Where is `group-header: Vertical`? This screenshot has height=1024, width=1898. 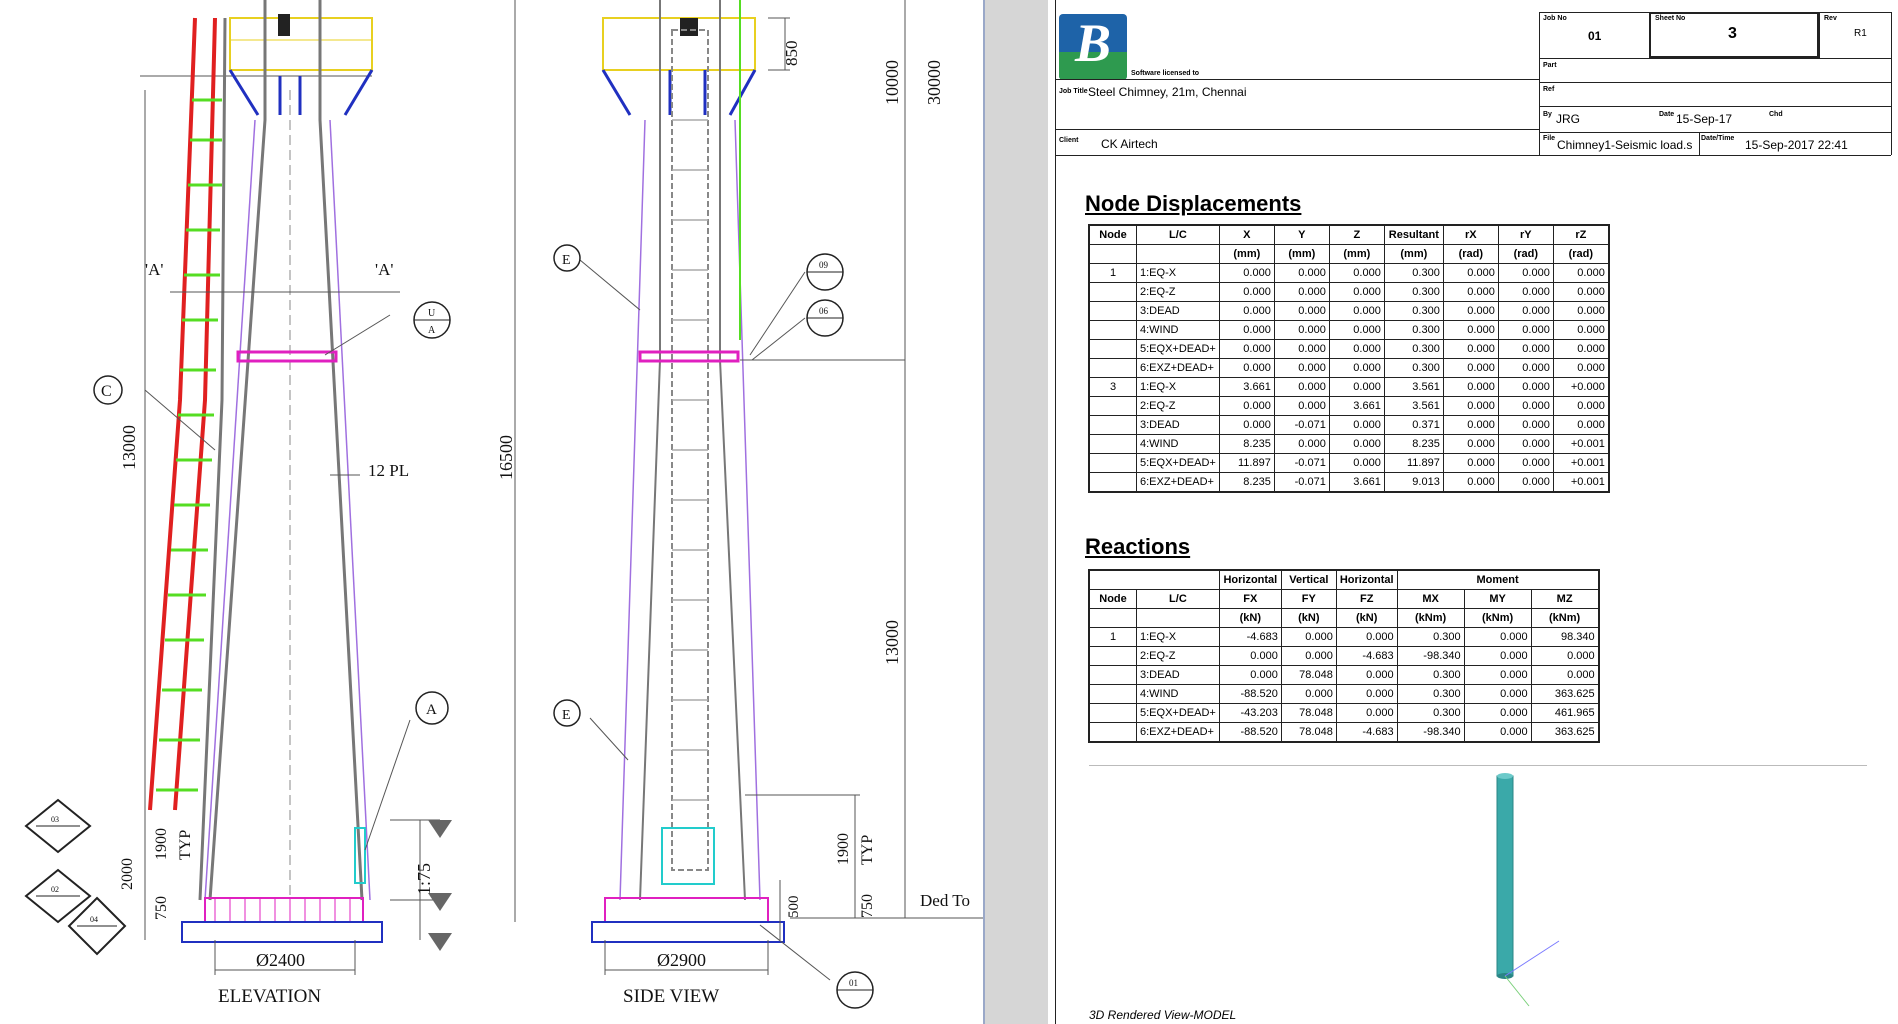 group-header: Vertical is located at coordinates (1308, 579).